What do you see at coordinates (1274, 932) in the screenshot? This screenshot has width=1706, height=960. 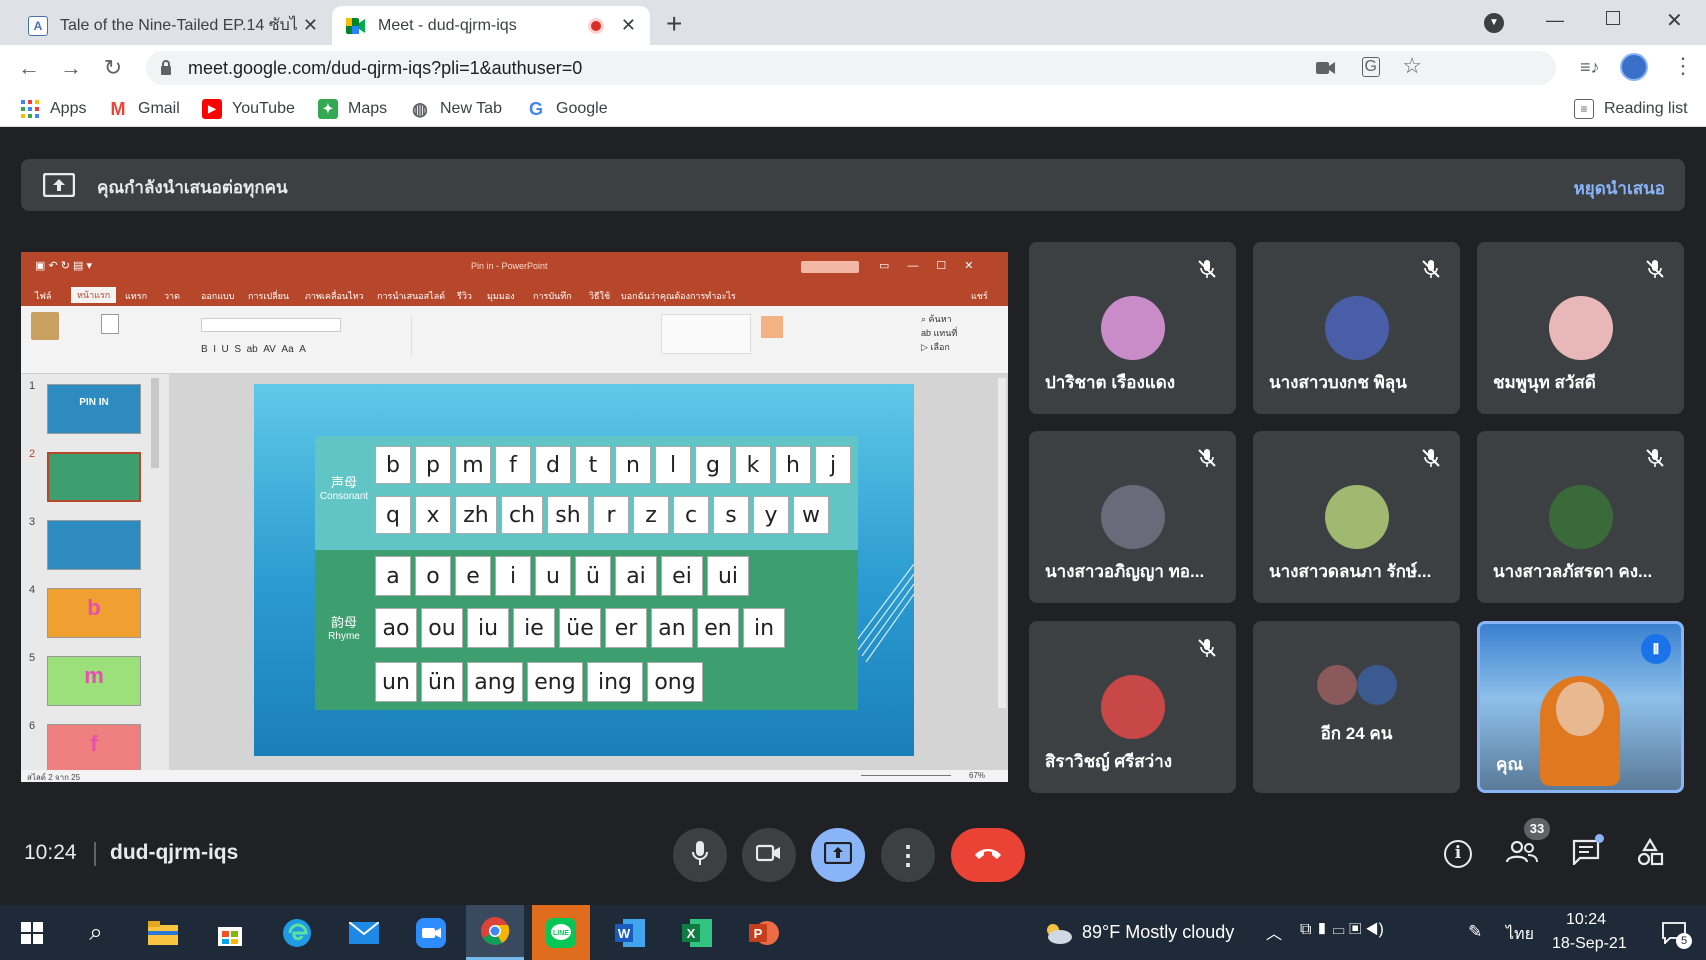 I see `tray-chevron-icon: ︿` at bounding box center [1274, 932].